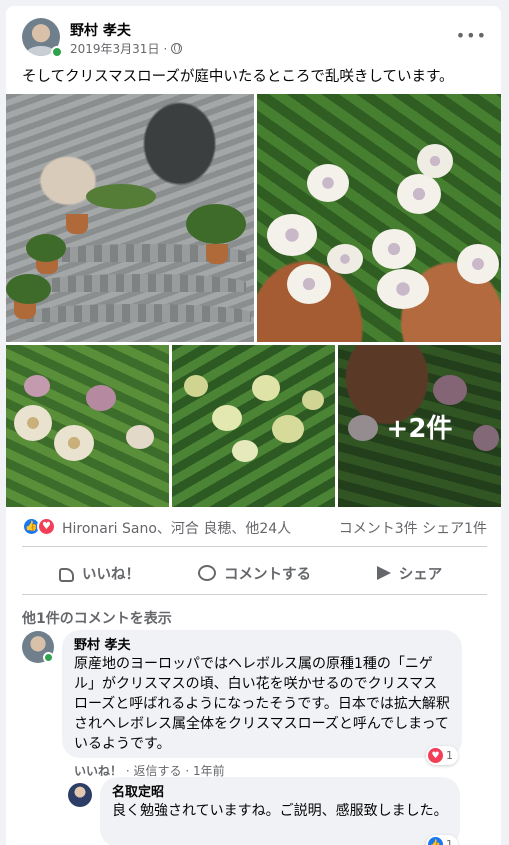 This screenshot has height=845, width=509. What do you see at coordinates (471, 35) in the screenshot?
I see `more-options-icon: •••` at bounding box center [471, 35].